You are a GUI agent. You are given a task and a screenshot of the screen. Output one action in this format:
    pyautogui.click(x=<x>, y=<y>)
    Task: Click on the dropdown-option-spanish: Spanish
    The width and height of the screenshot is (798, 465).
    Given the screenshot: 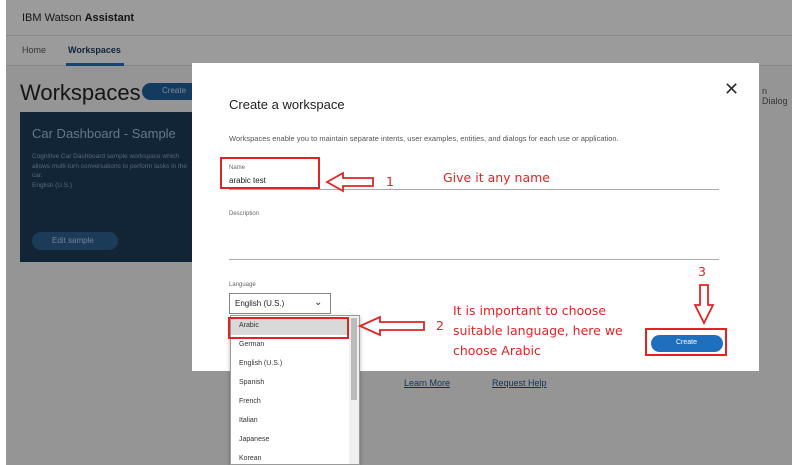 What is the action you would take?
    pyautogui.click(x=290, y=383)
    